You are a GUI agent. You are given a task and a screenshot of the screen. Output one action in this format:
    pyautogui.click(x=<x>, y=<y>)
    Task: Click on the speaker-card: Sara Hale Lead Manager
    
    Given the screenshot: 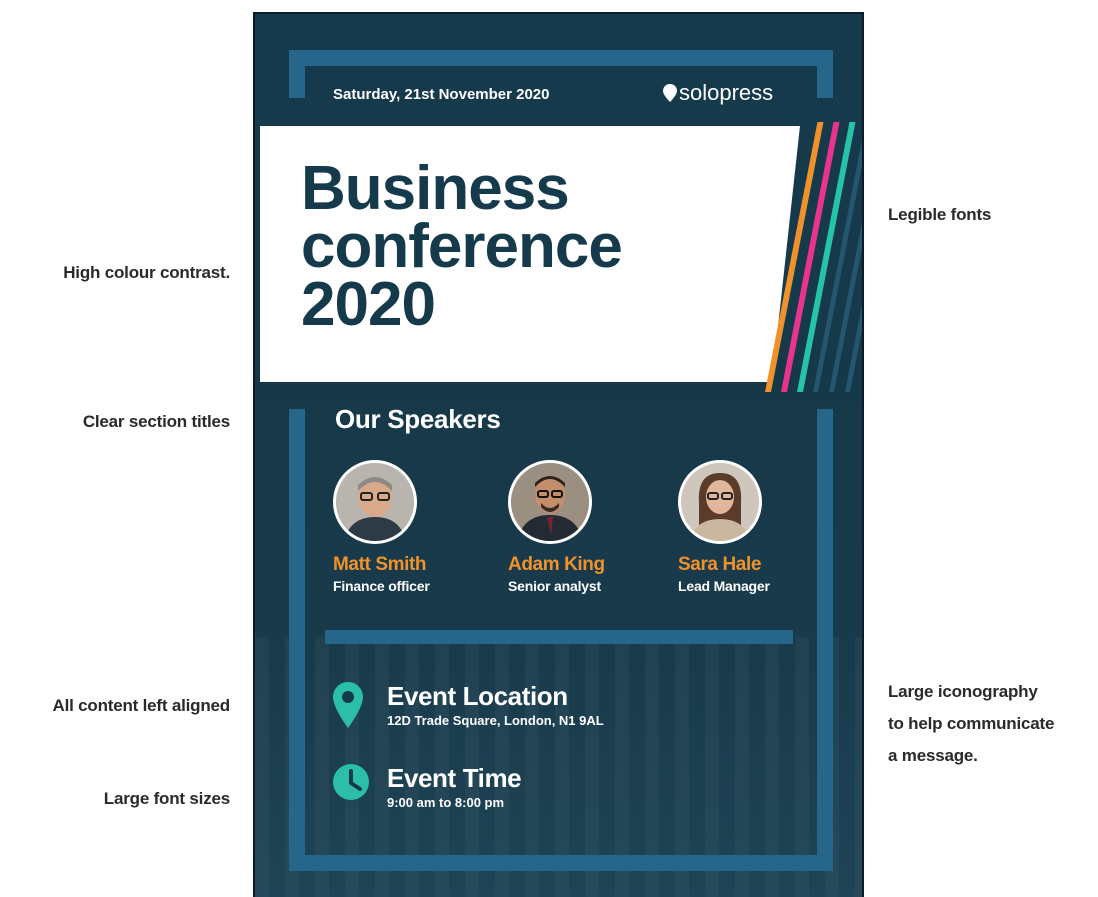 What is the action you would take?
    pyautogui.click(x=753, y=527)
    